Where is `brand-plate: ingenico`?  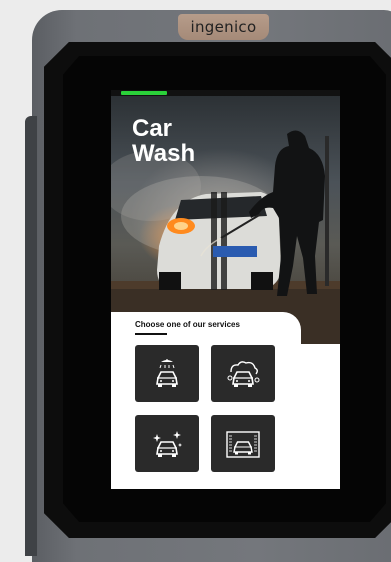 brand-plate: ingenico is located at coordinates (223, 27).